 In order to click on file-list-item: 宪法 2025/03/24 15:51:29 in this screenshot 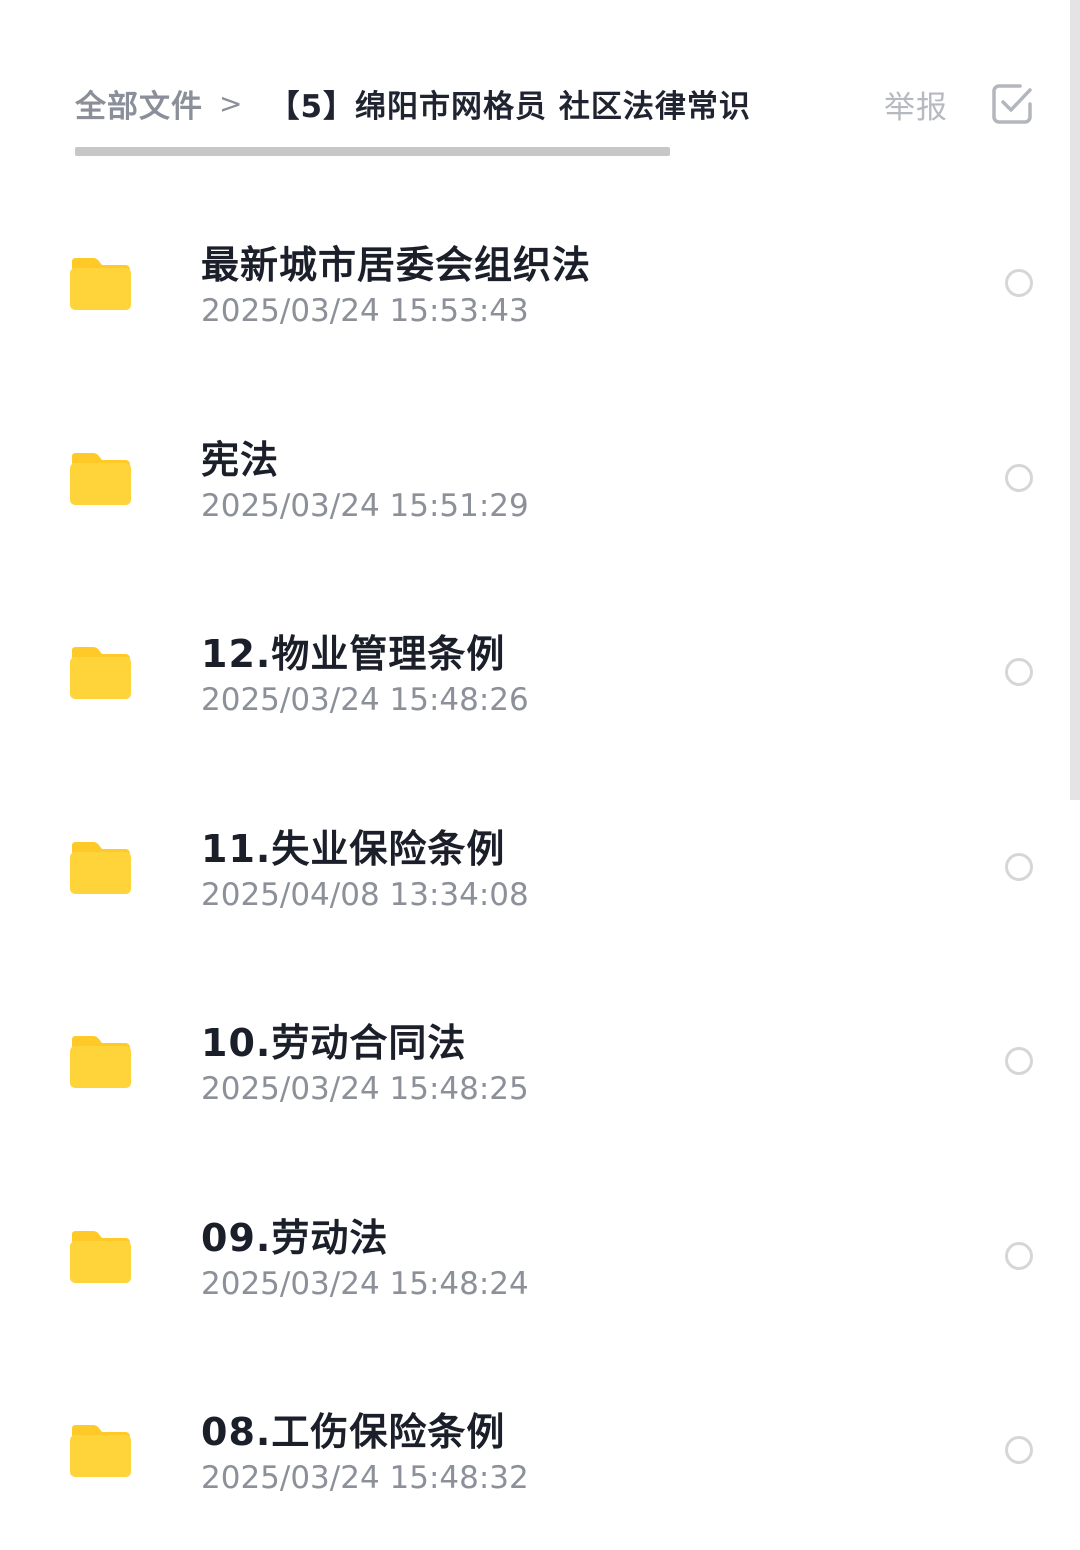, I will do `click(535, 480)`.